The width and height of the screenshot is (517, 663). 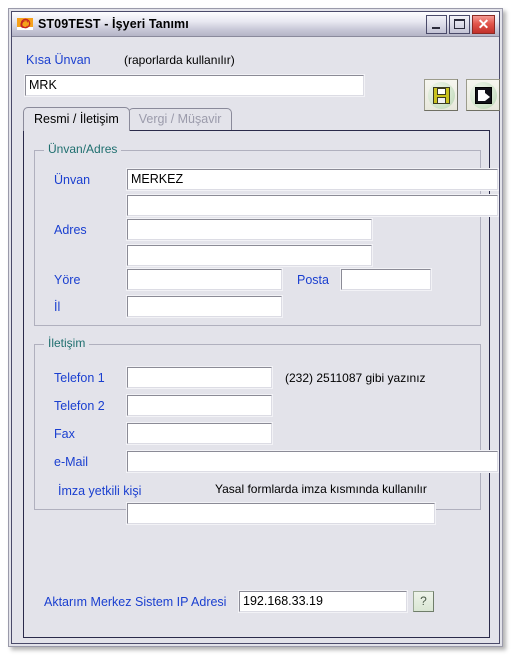 What do you see at coordinates (58, 60) in the screenshot?
I see `short-title-label: Kısa Ünvan` at bounding box center [58, 60].